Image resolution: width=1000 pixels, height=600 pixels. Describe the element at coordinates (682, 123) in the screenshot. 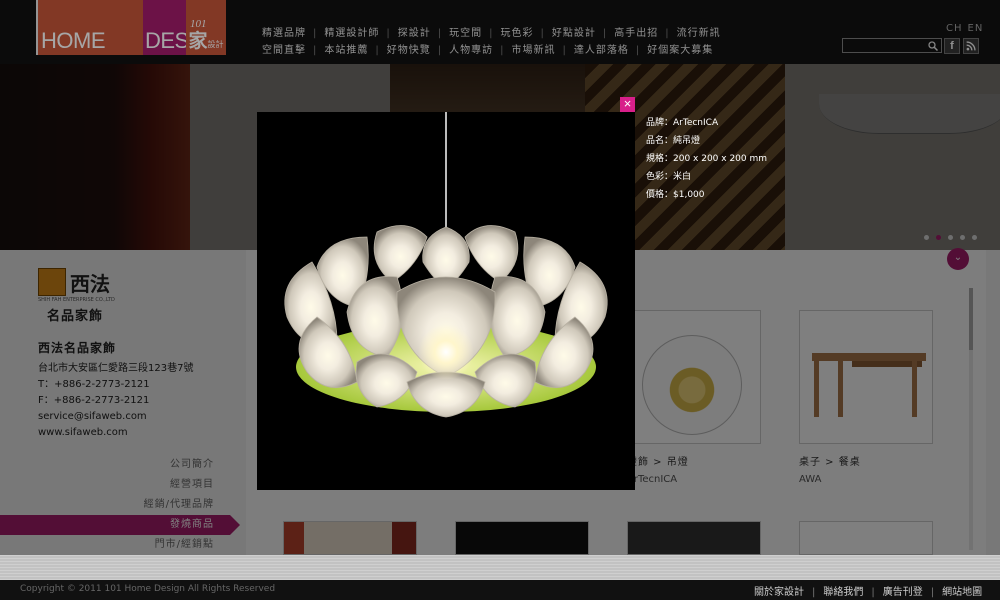

I see `spec-line: 品牌：ArTecnICA` at that location.